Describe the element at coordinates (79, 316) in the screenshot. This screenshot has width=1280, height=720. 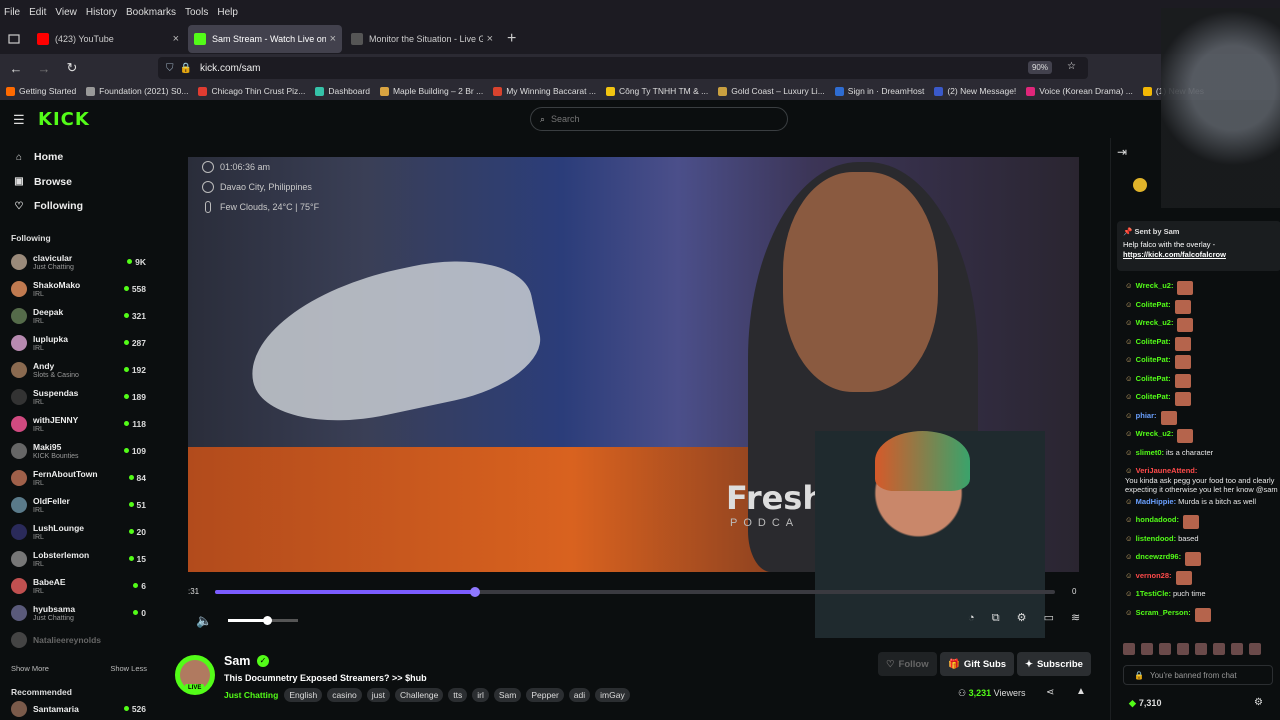
I see `sidebar-channel: Deepak IRL 321` at that location.